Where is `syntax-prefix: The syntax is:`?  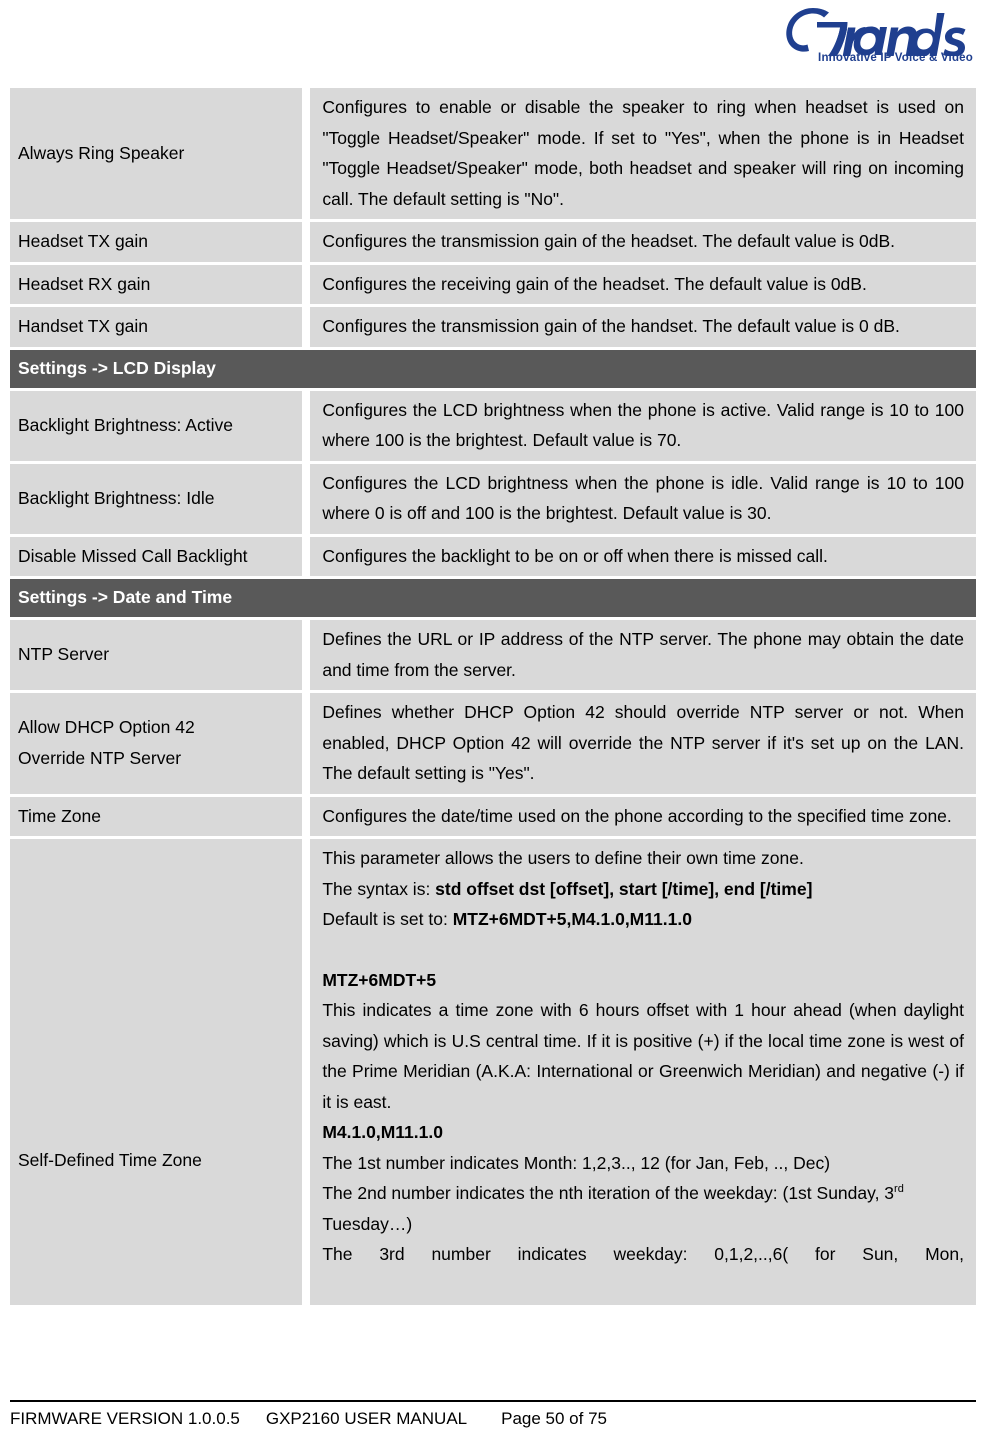
syntax-prefix: The syntax is: is located at coordinates (379, 888).